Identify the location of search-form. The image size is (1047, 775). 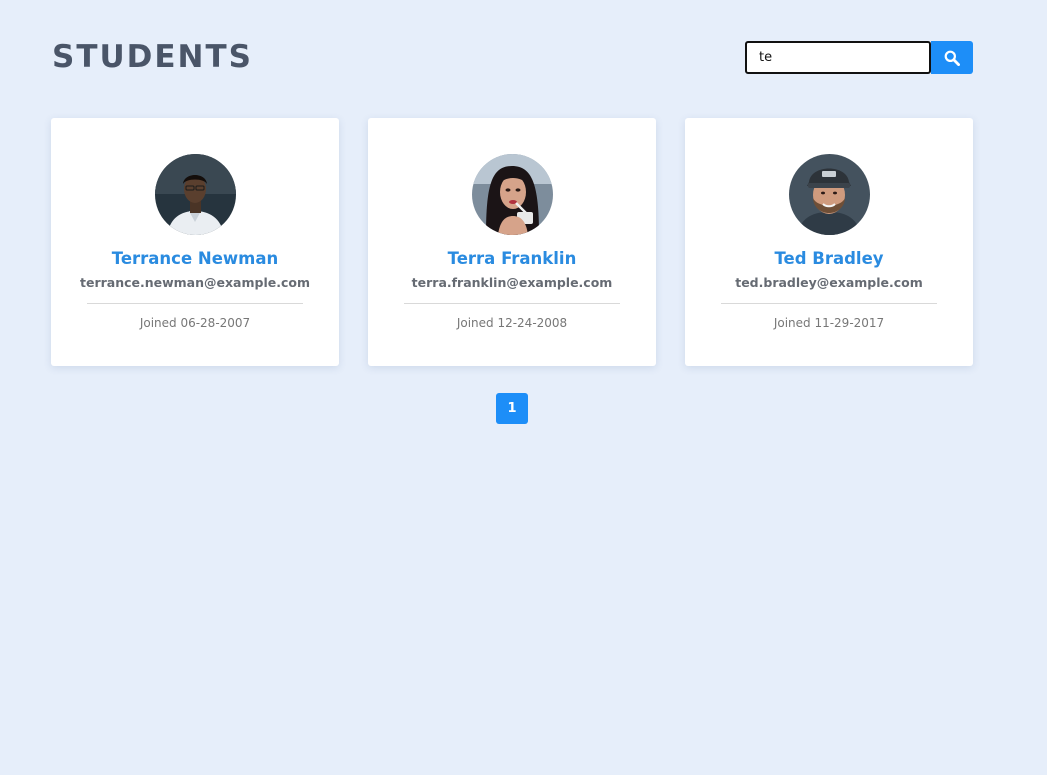
(859, 57).